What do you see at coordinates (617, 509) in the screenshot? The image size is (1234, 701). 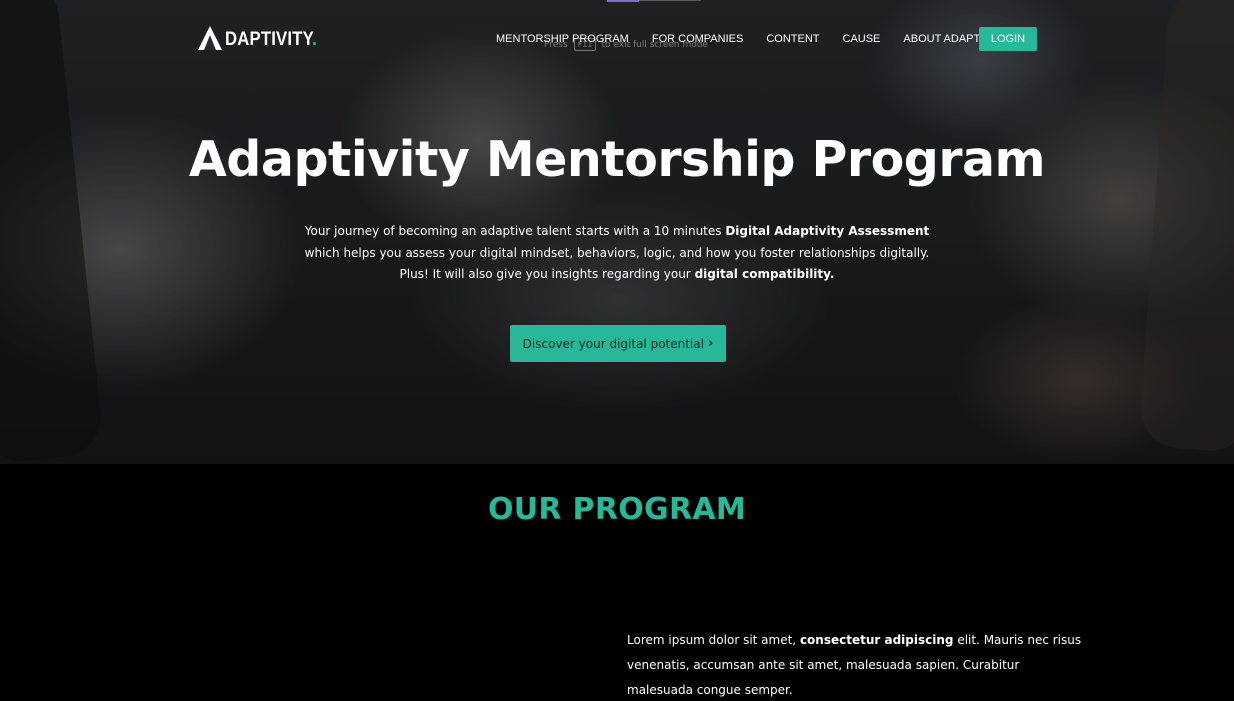 I see `program-section-title: OUR PROGRAM` at bounding box center [617, 509].